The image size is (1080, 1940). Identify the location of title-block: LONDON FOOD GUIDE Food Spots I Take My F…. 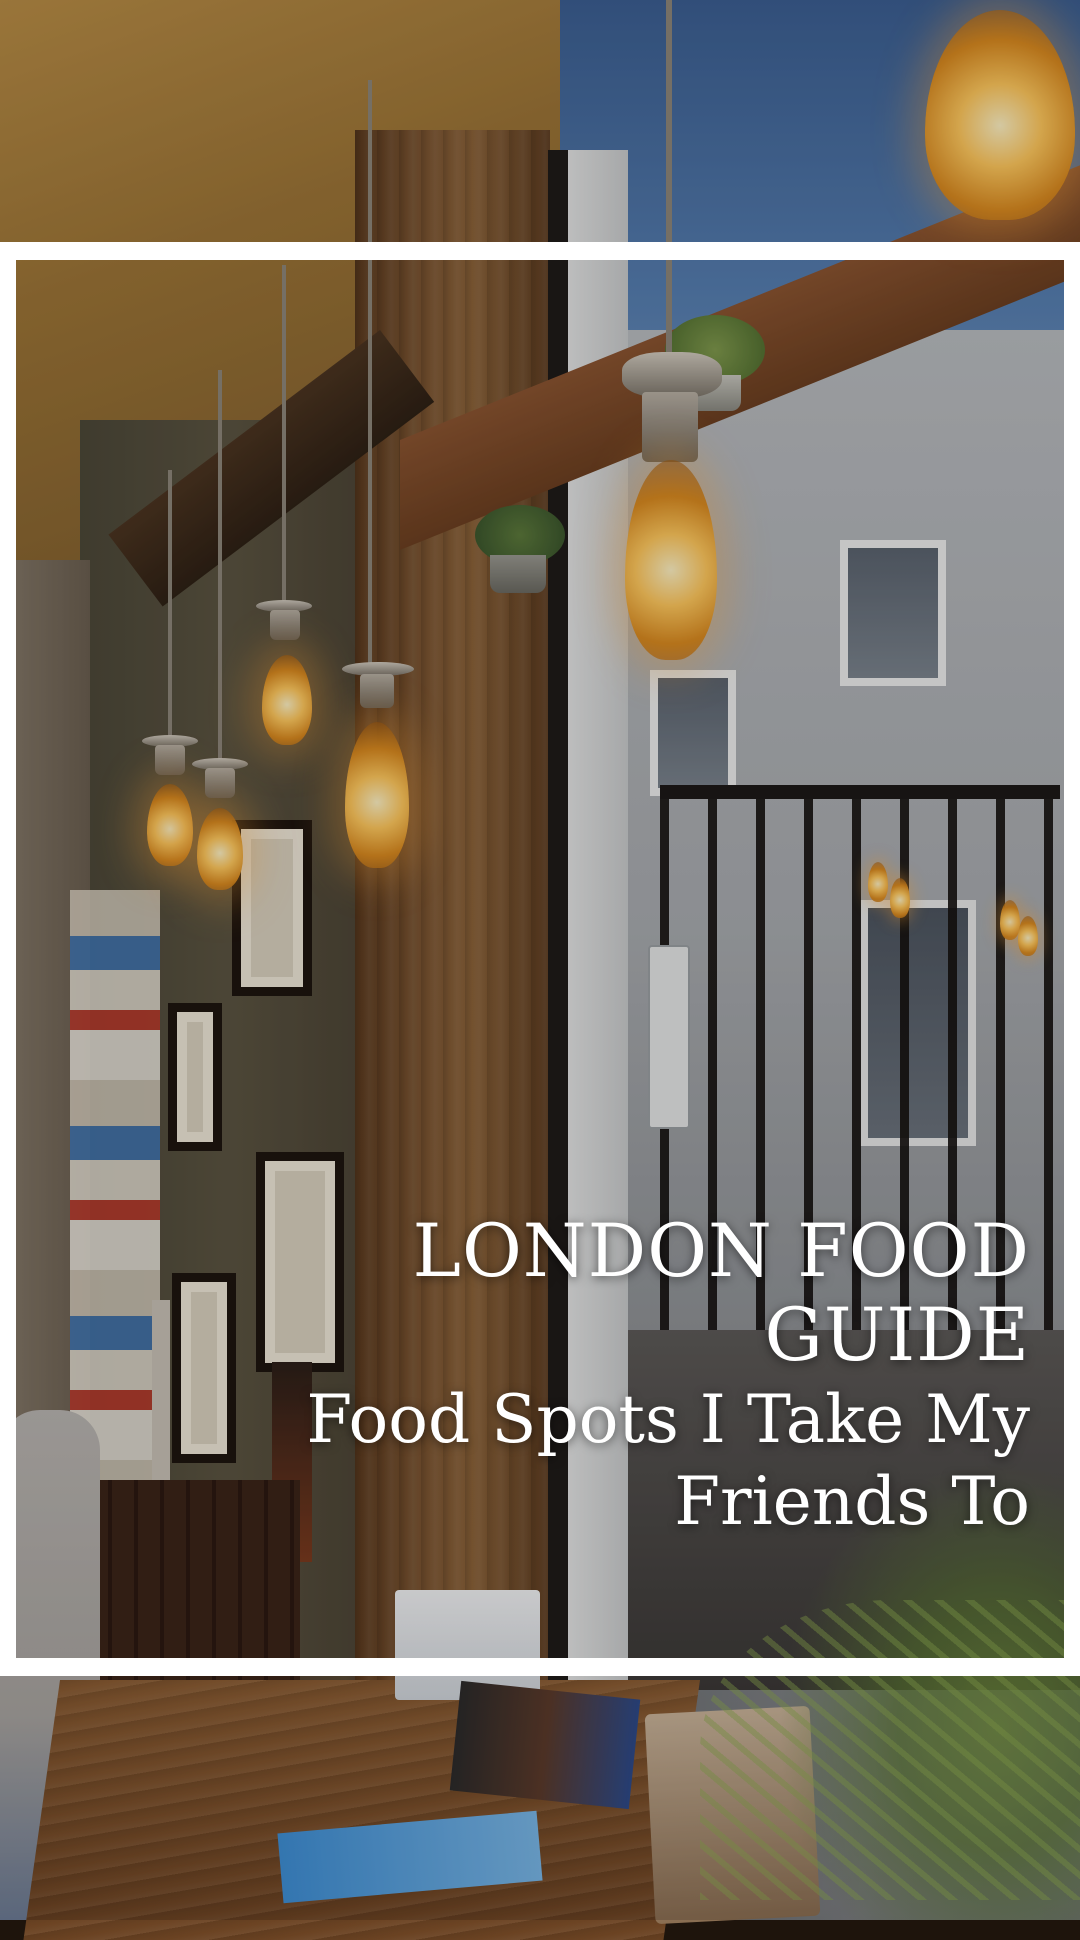
(610, 1376).